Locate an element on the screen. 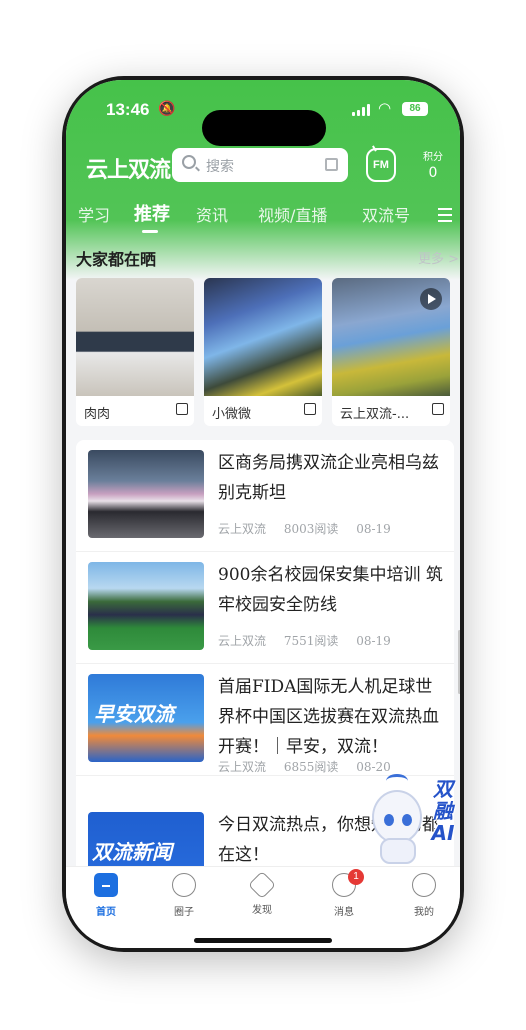 Image resolution: width=526 pixels, height=1030 pixels. play-icon is located at coordinates (431, 299).